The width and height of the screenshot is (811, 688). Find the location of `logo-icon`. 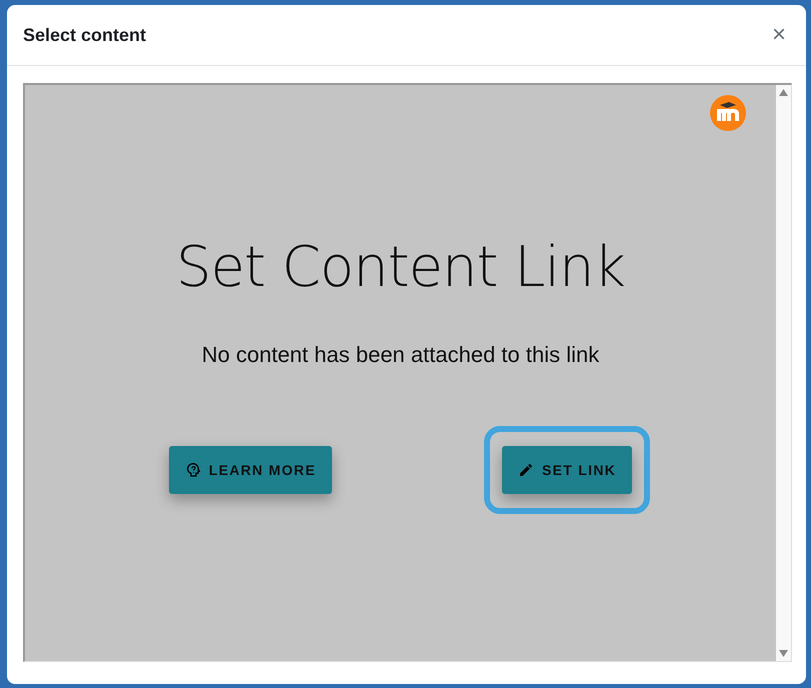

logo-icon is located at coordinates (728, 113).